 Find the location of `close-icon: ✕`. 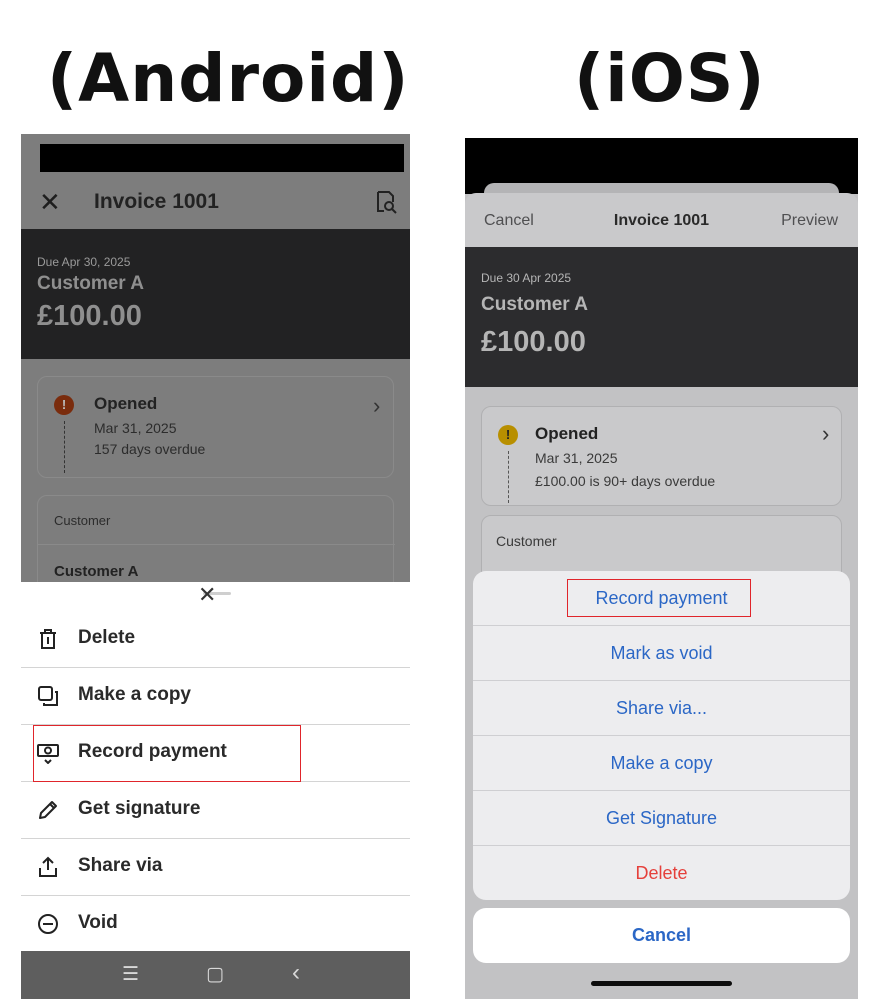

close-icon: ✕ is located at coordinates (50, 202).